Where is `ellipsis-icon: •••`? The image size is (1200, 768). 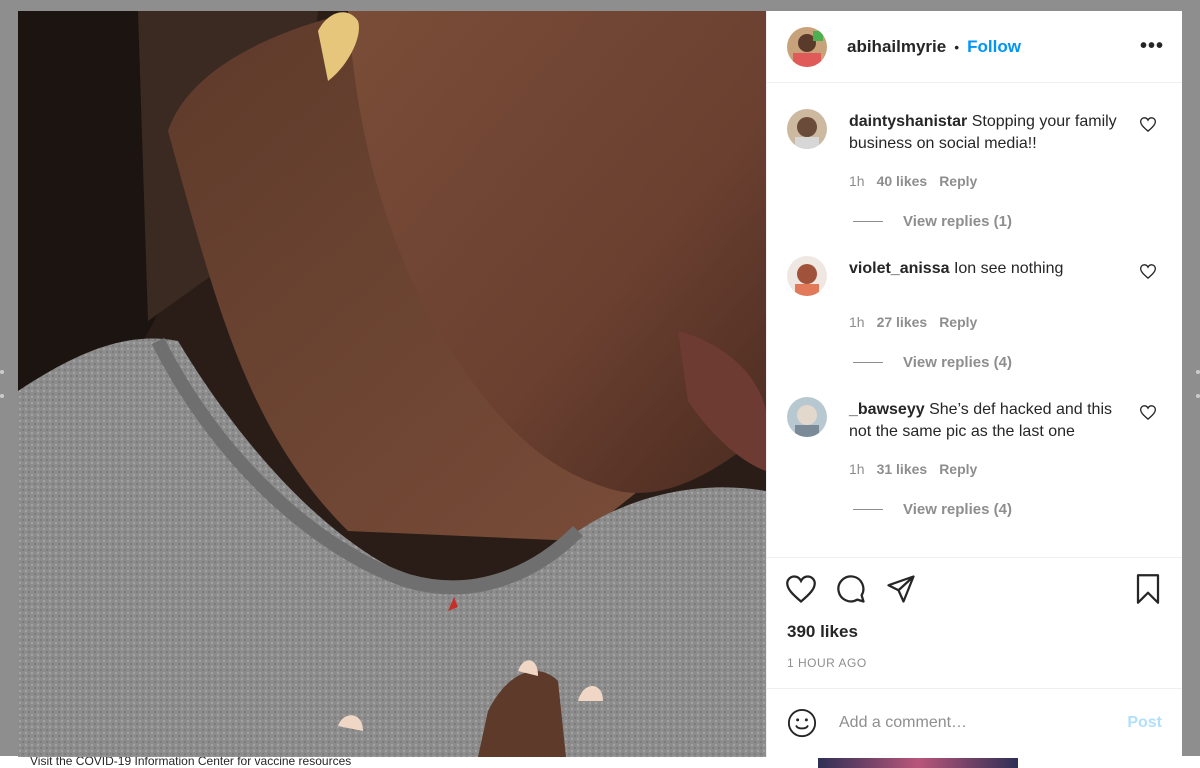 ellipsis-icon: ••• is located at coordinates (1152, 46).